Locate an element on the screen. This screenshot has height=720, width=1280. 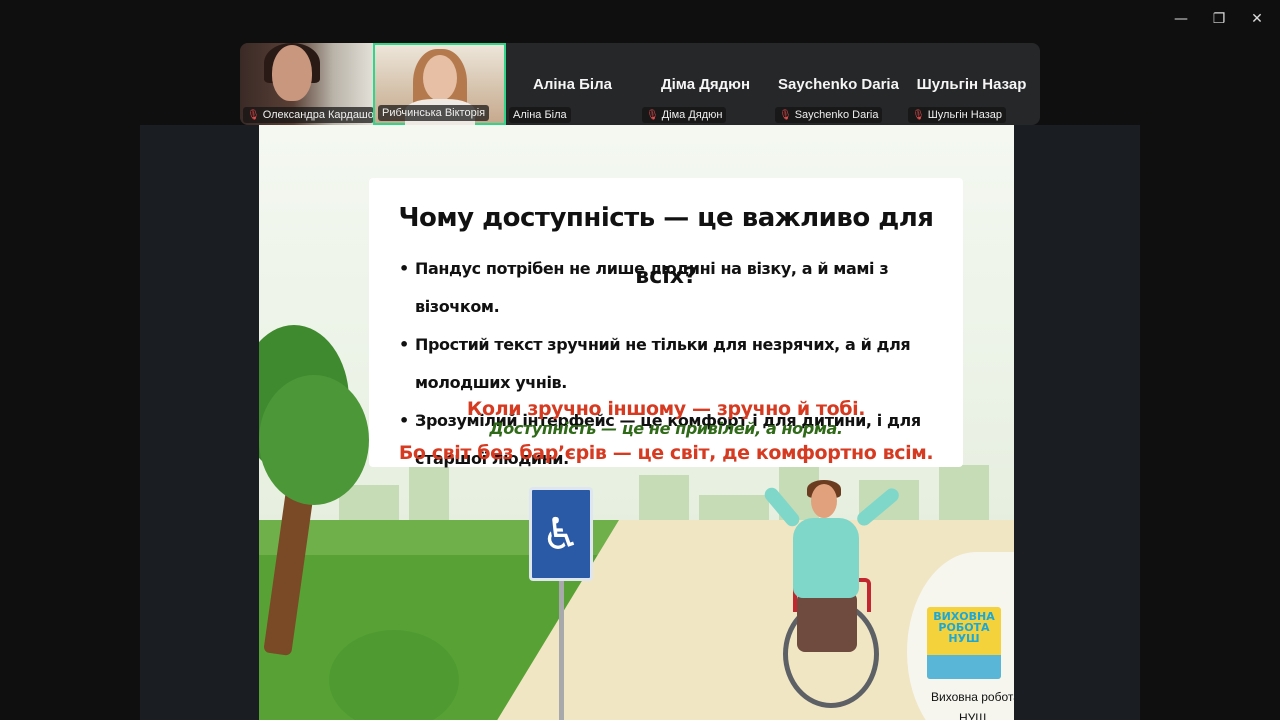
participant-tile: Діма Дядюн 🎙 Діма Дядюн is located at coordinates (705, 84).